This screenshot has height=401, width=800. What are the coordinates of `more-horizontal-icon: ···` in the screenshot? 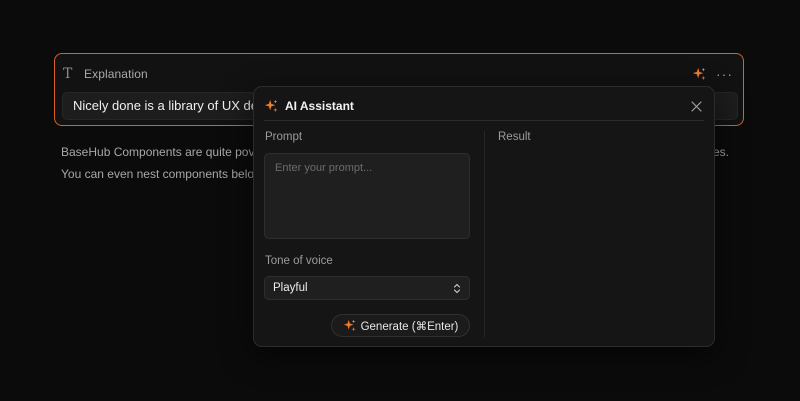 It's located at (724, 74).